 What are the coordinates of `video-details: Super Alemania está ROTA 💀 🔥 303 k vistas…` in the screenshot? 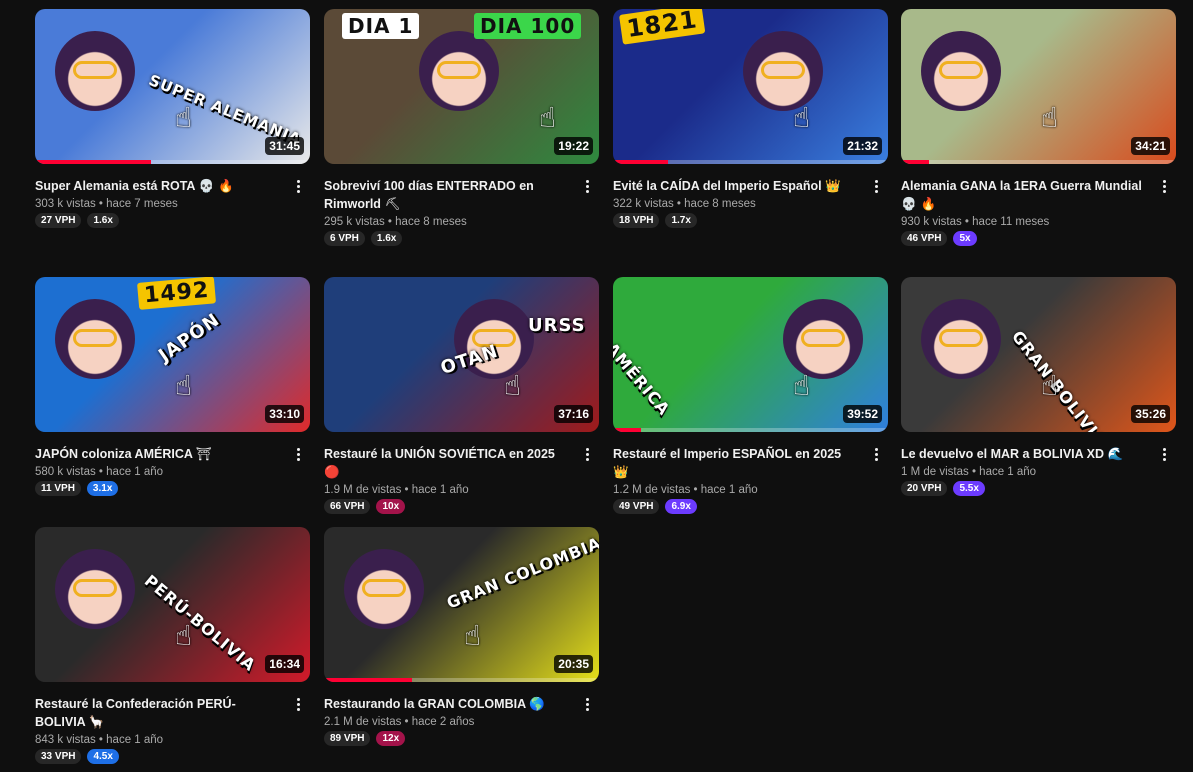 It's located at (172, 202).